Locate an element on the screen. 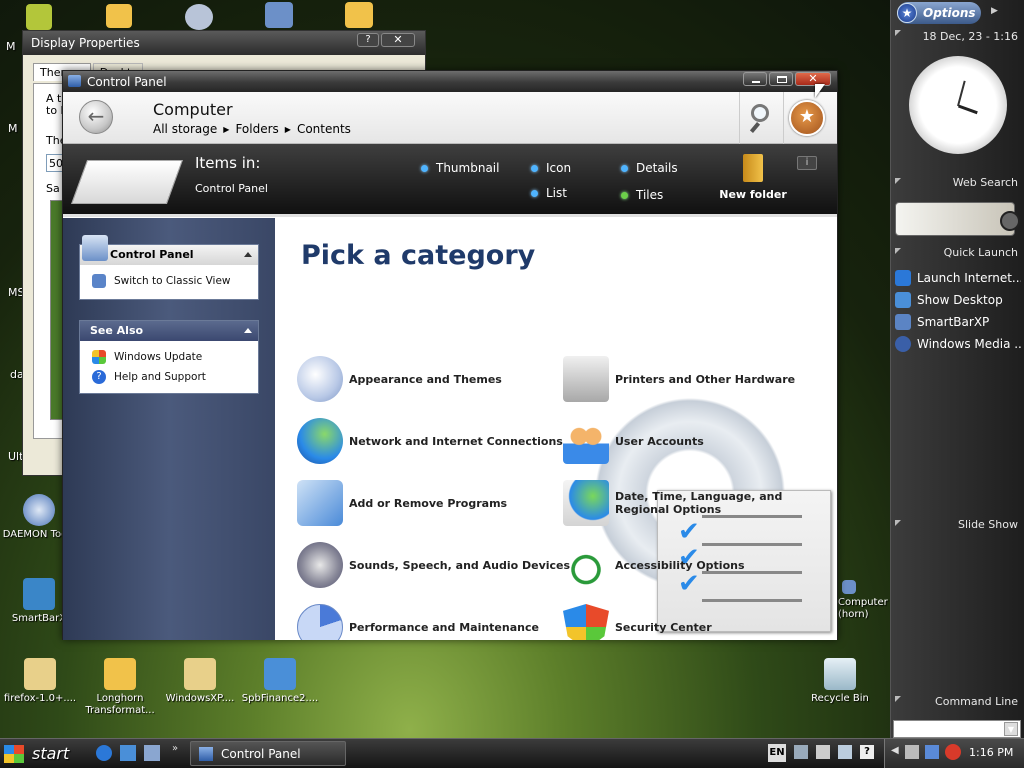  ie-icon is located at coordinates (104, 753).